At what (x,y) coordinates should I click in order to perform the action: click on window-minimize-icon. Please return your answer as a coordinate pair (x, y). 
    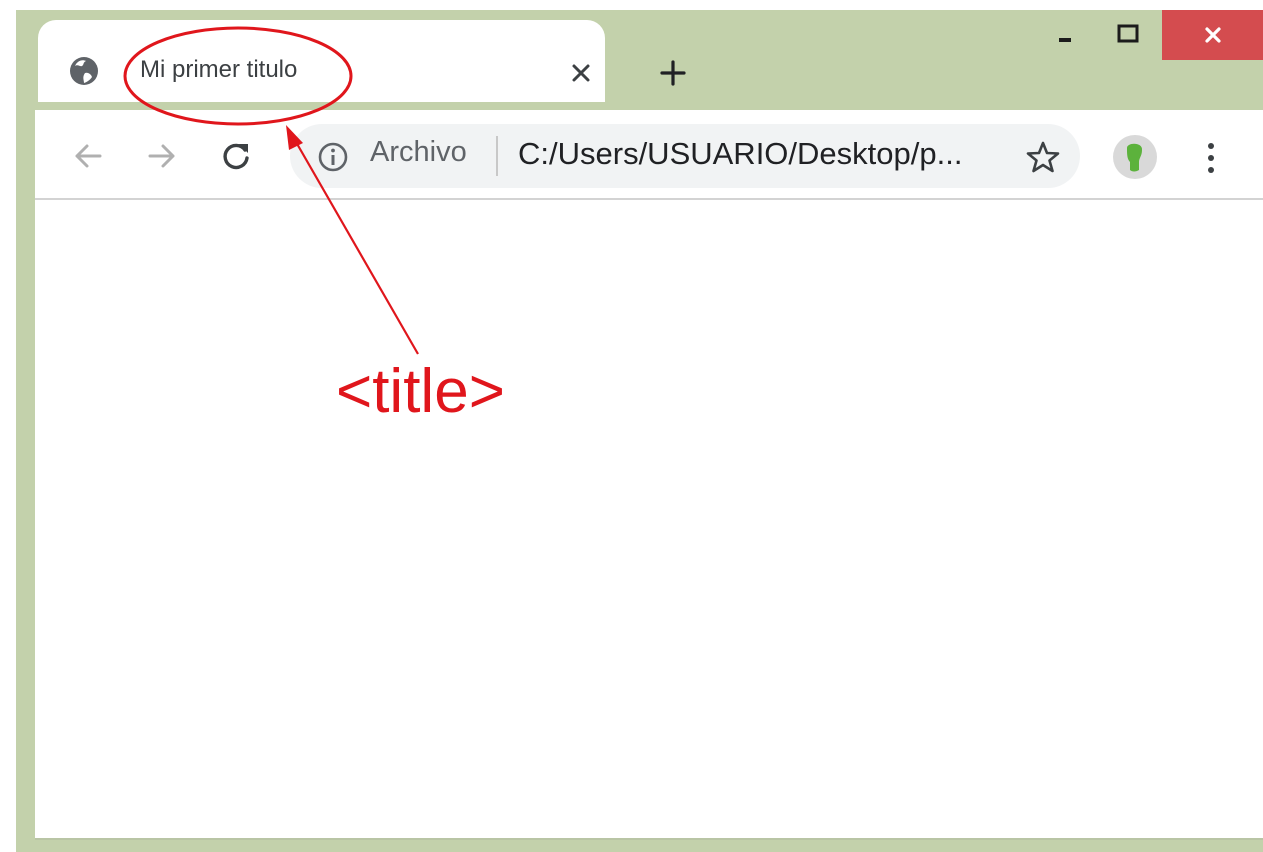
    Looking at the image, I should click on (1066, 37).